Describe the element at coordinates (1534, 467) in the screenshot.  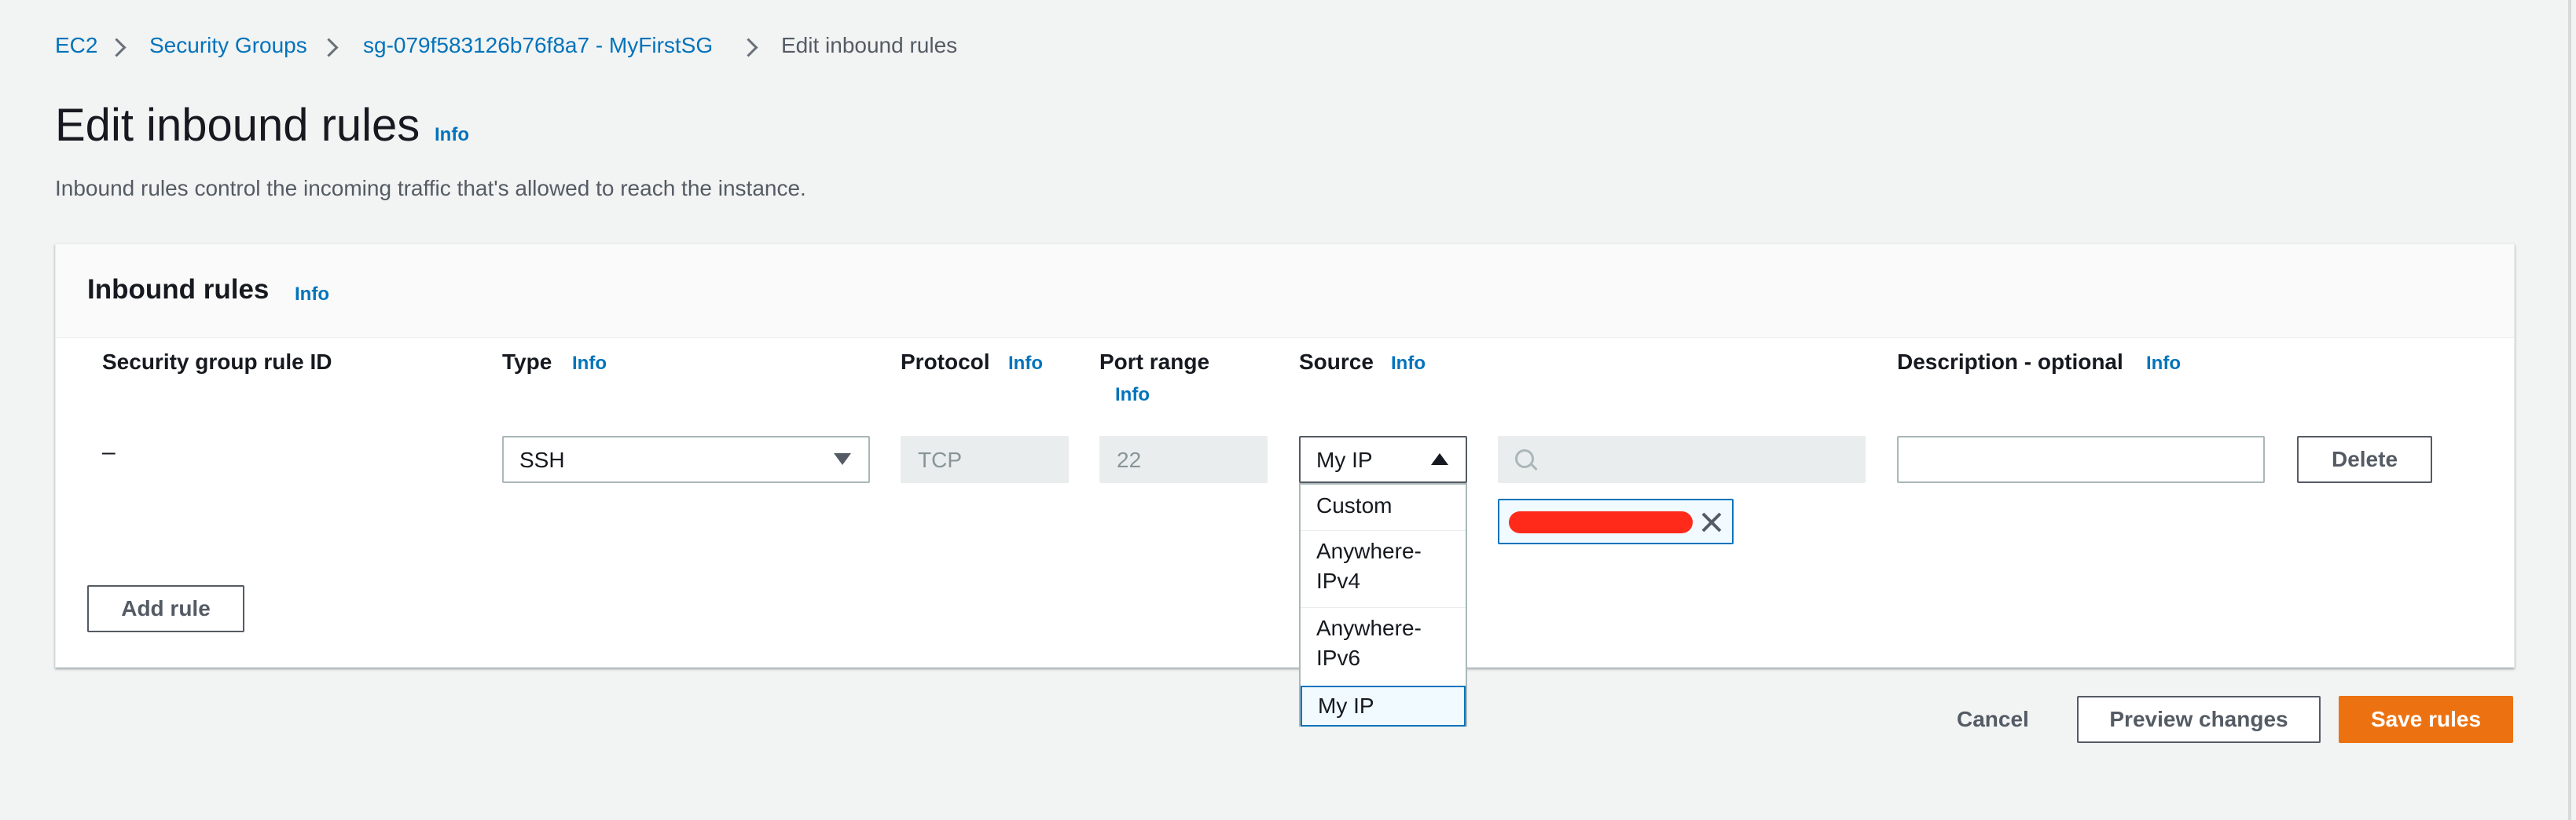
I see `search-icon-handle` at that location.